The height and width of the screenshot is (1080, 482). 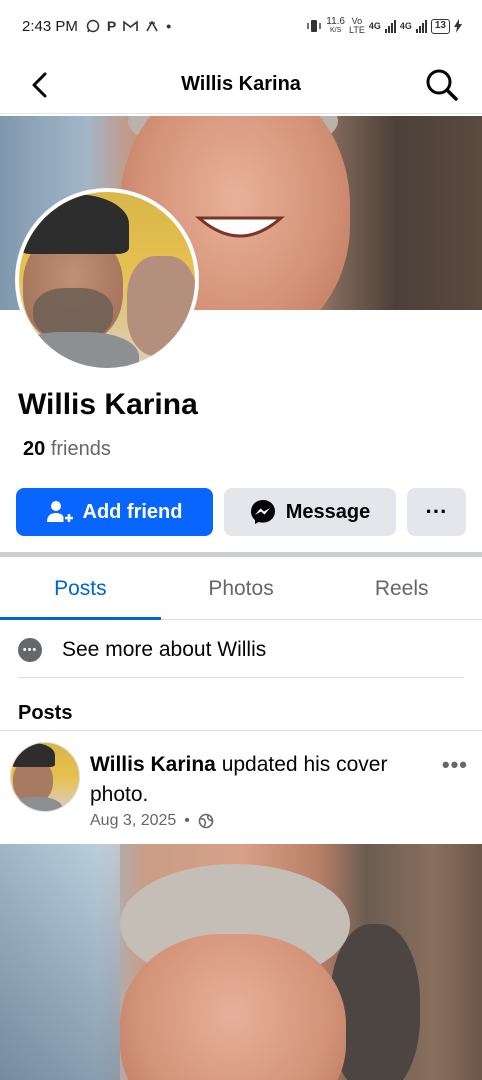 I want to click on add-person-icon, so click(x=59, y=511).